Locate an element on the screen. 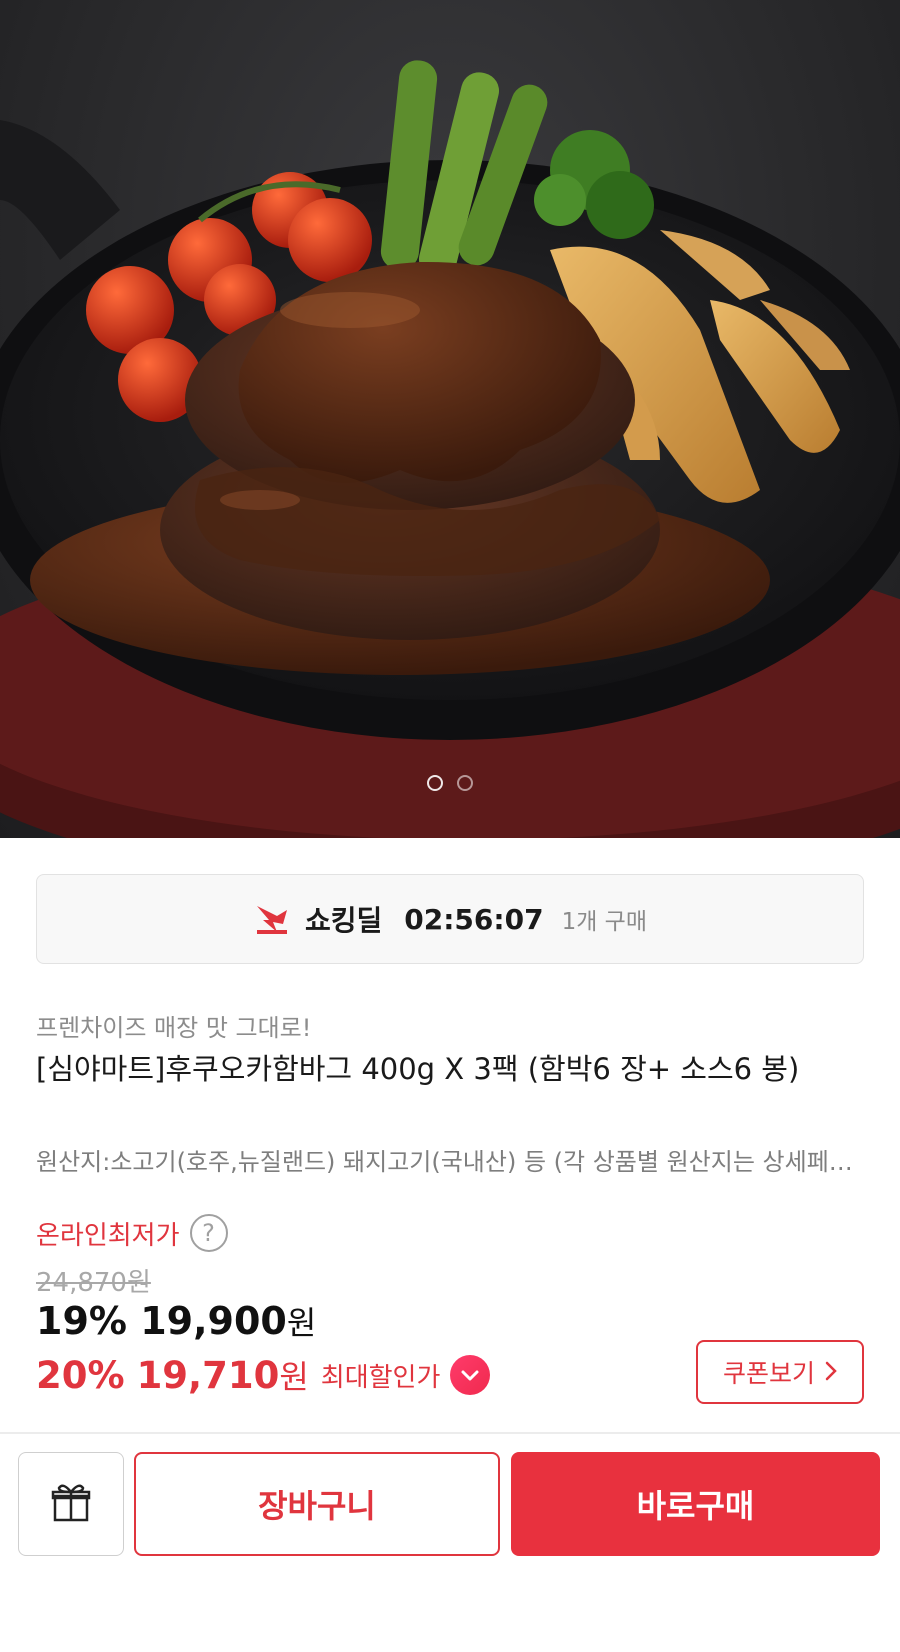  gift-icon is located at coordinates (71, 1504).